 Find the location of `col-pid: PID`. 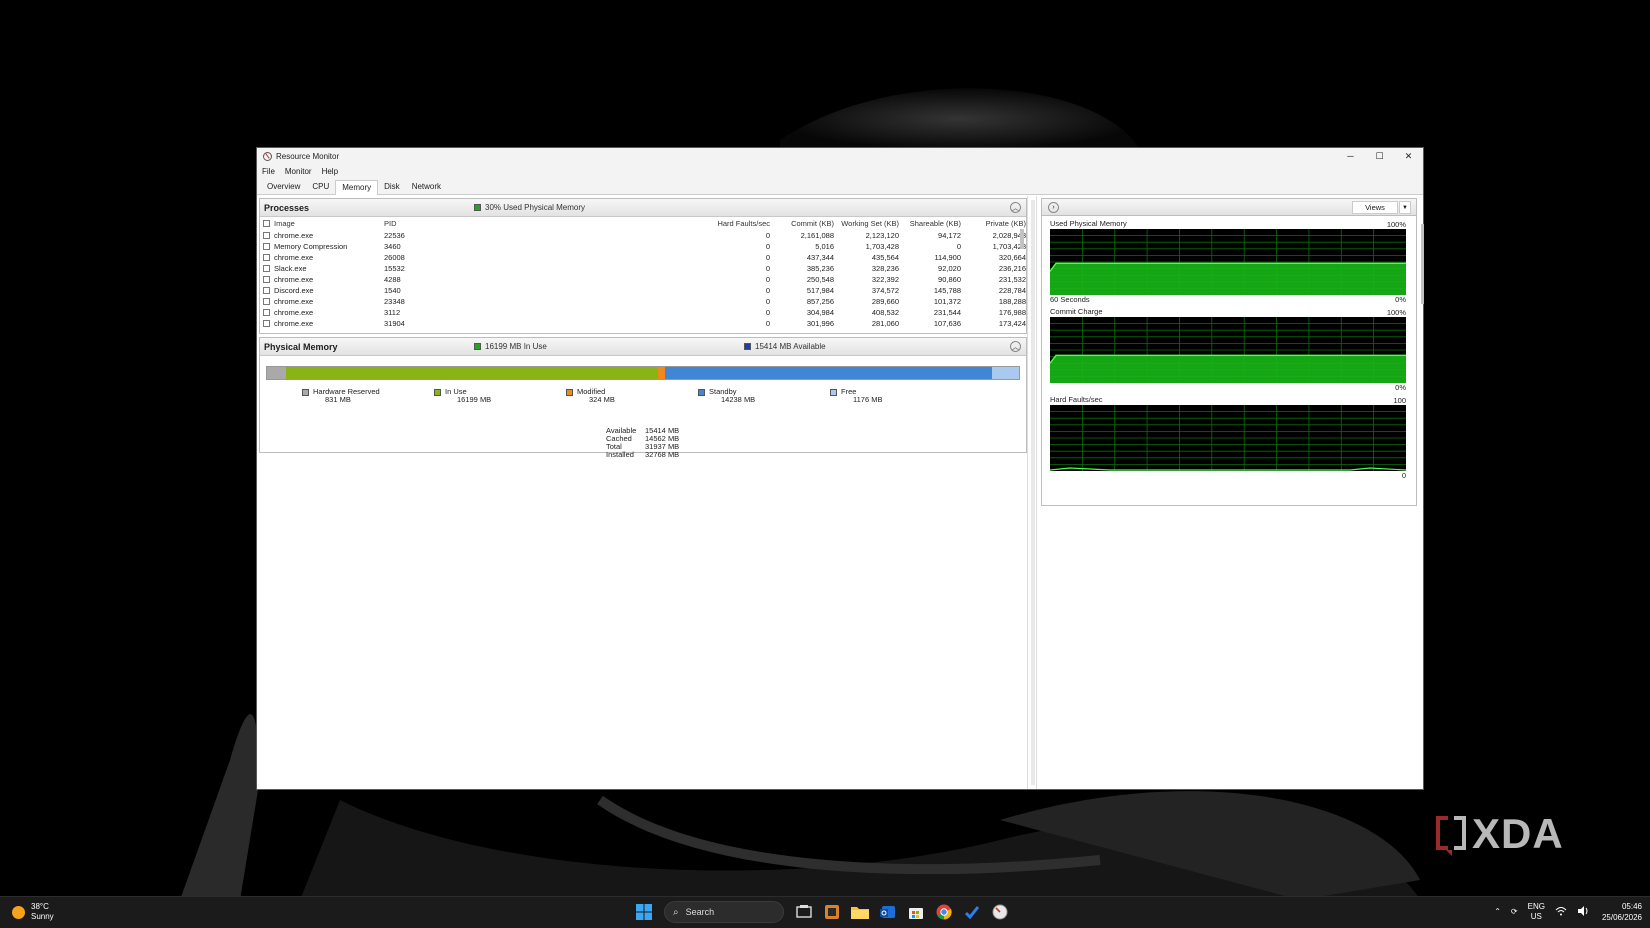

col-pid: PID is located at coordinates (400, 223).